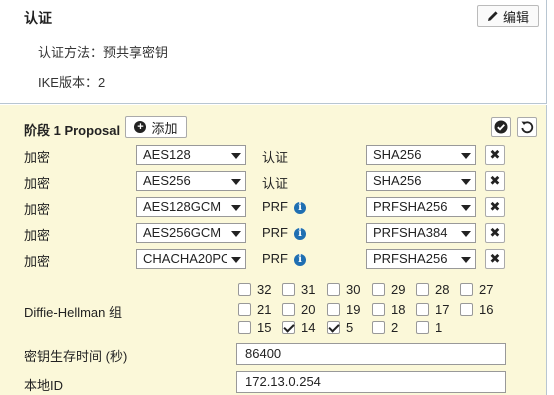 This screenshot has height=395, width=554. I want to click on encryption-select: AES256, so click(191, 181).